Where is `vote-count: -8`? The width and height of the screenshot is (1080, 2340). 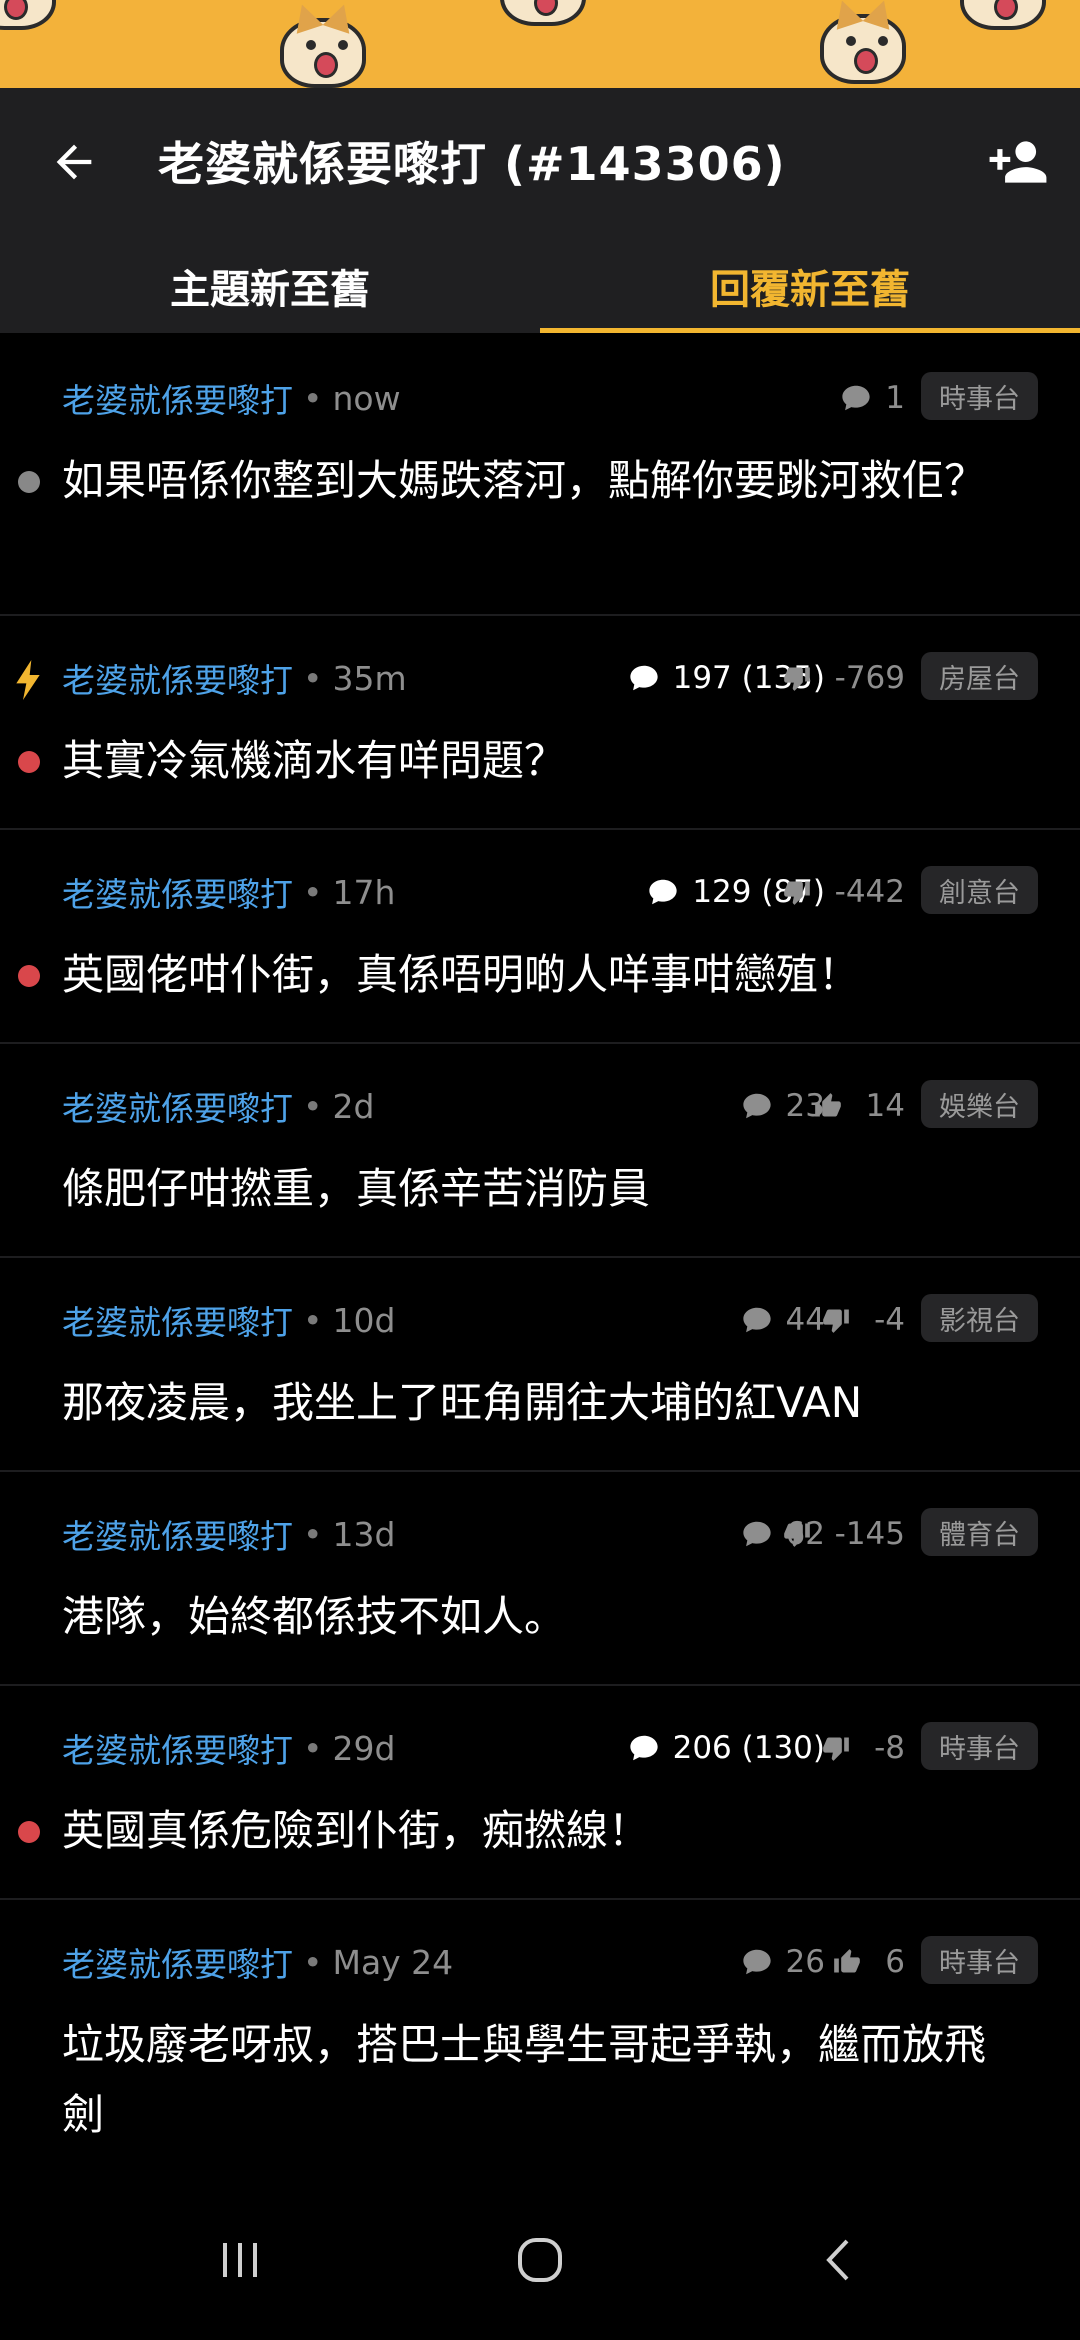 vote-count: -8 is located at coordinates (863, 1748).